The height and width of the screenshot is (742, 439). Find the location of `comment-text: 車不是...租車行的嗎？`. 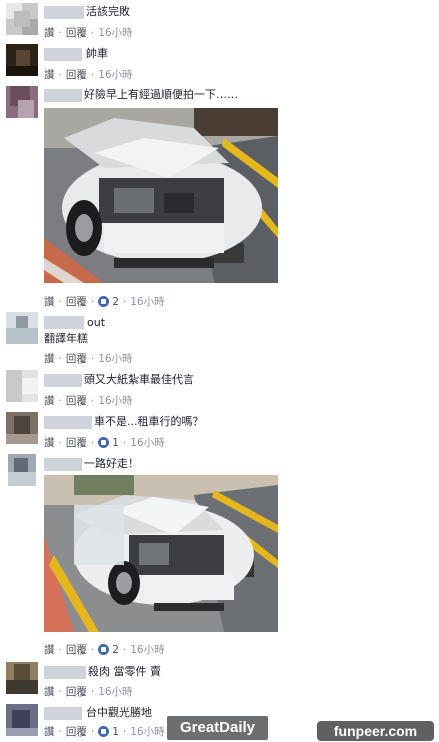

comment-text: 車不是...租車行的嗎？ is located at coordinates (149, 421).